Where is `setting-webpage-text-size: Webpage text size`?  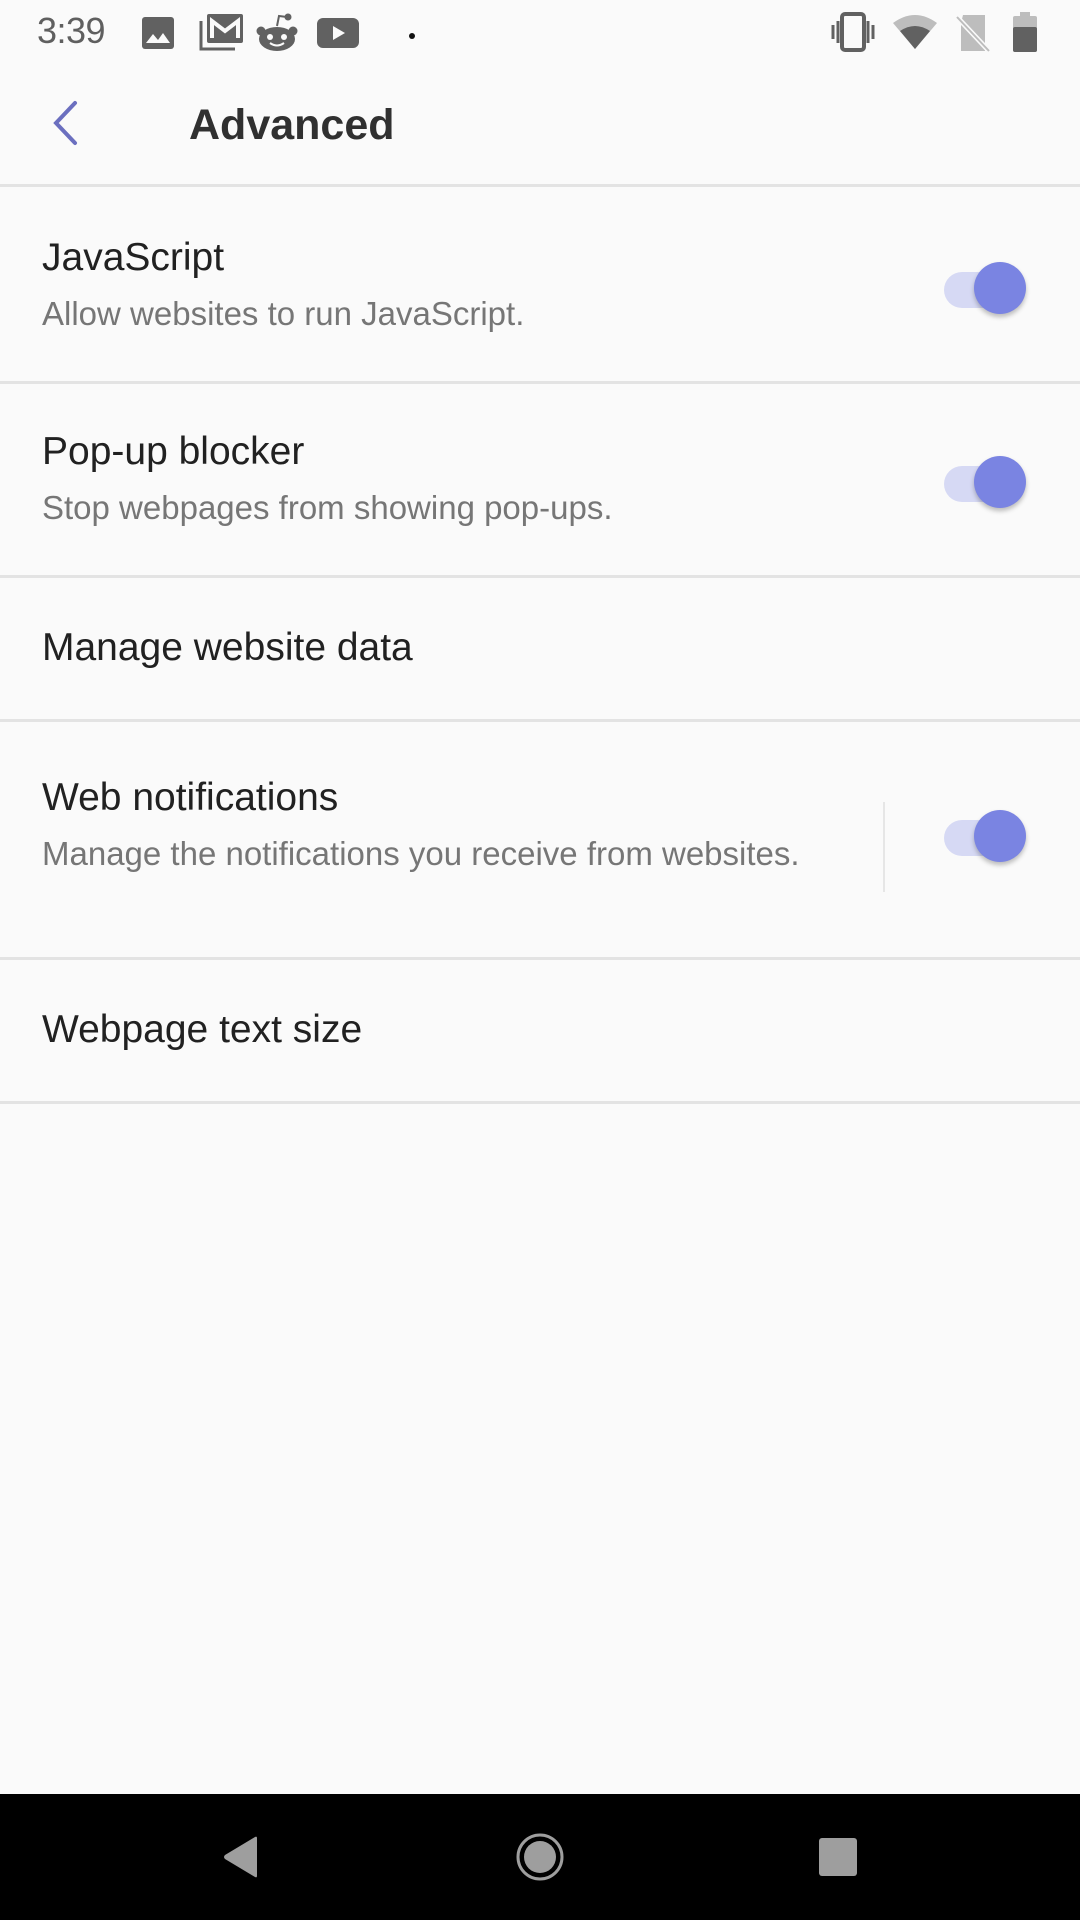 setting-webpage-text-size: Webpage text size is located at coordinates (540, 1032).